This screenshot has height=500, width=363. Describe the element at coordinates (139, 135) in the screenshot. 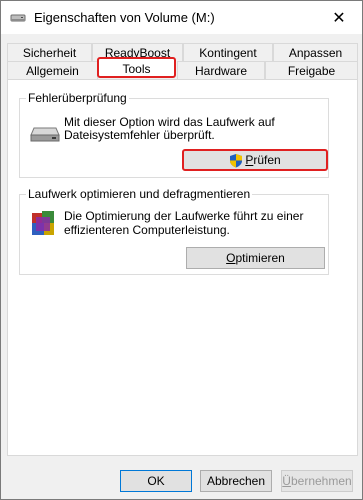

I see `error-check-desc-line2: Dateisystemfehler überprüft.` at that location.